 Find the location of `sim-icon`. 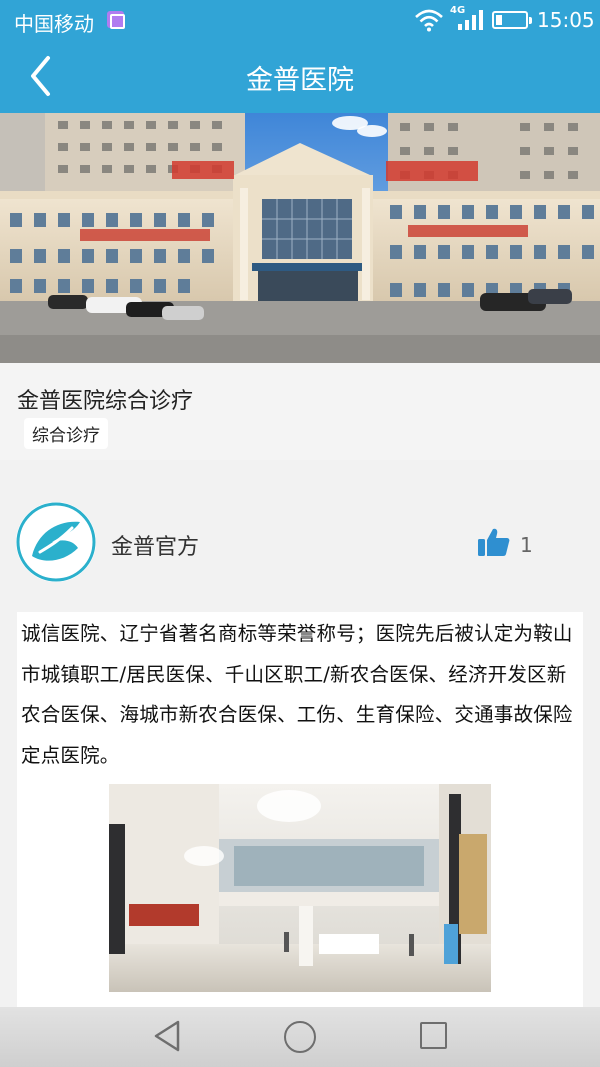

sim-icon is located at coordinates (116, 20).